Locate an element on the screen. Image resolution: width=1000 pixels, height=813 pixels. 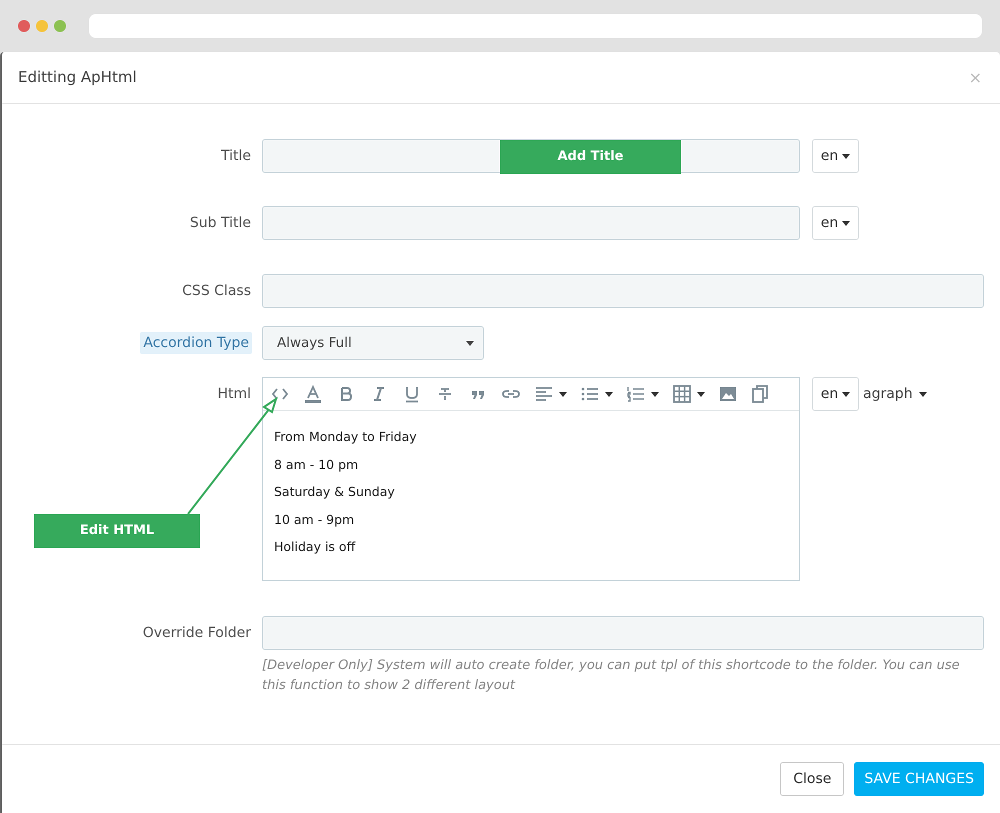
numbered-list-icon is located at coordinates (636, 394).